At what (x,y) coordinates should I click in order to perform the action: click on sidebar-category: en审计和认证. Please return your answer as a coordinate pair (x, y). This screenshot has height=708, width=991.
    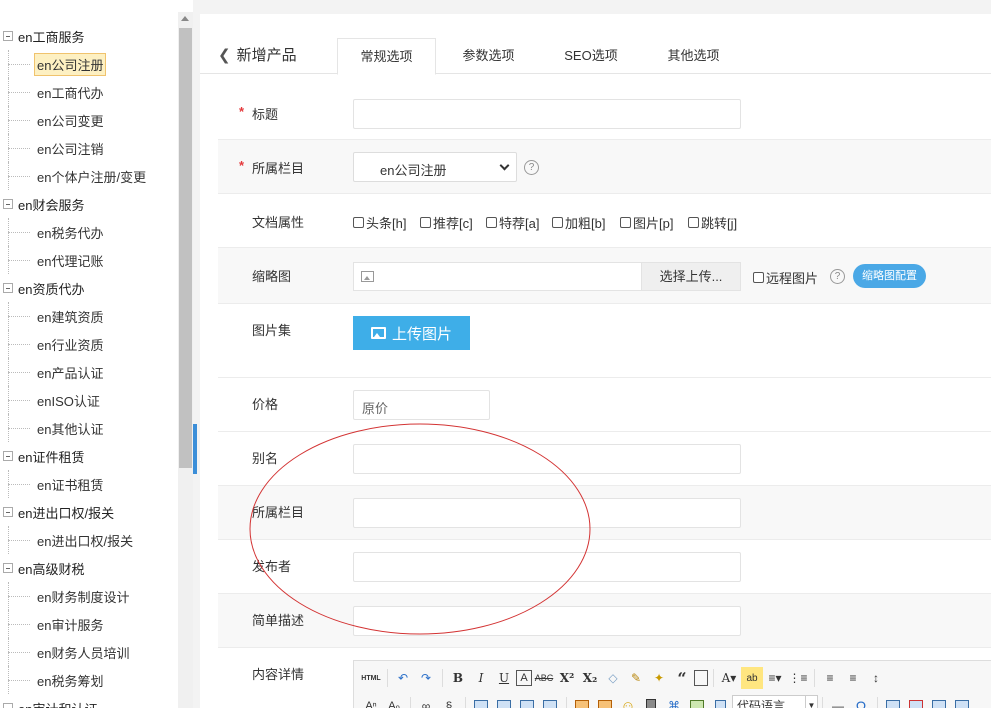
    Looking at the image, I should click on (89, 701).